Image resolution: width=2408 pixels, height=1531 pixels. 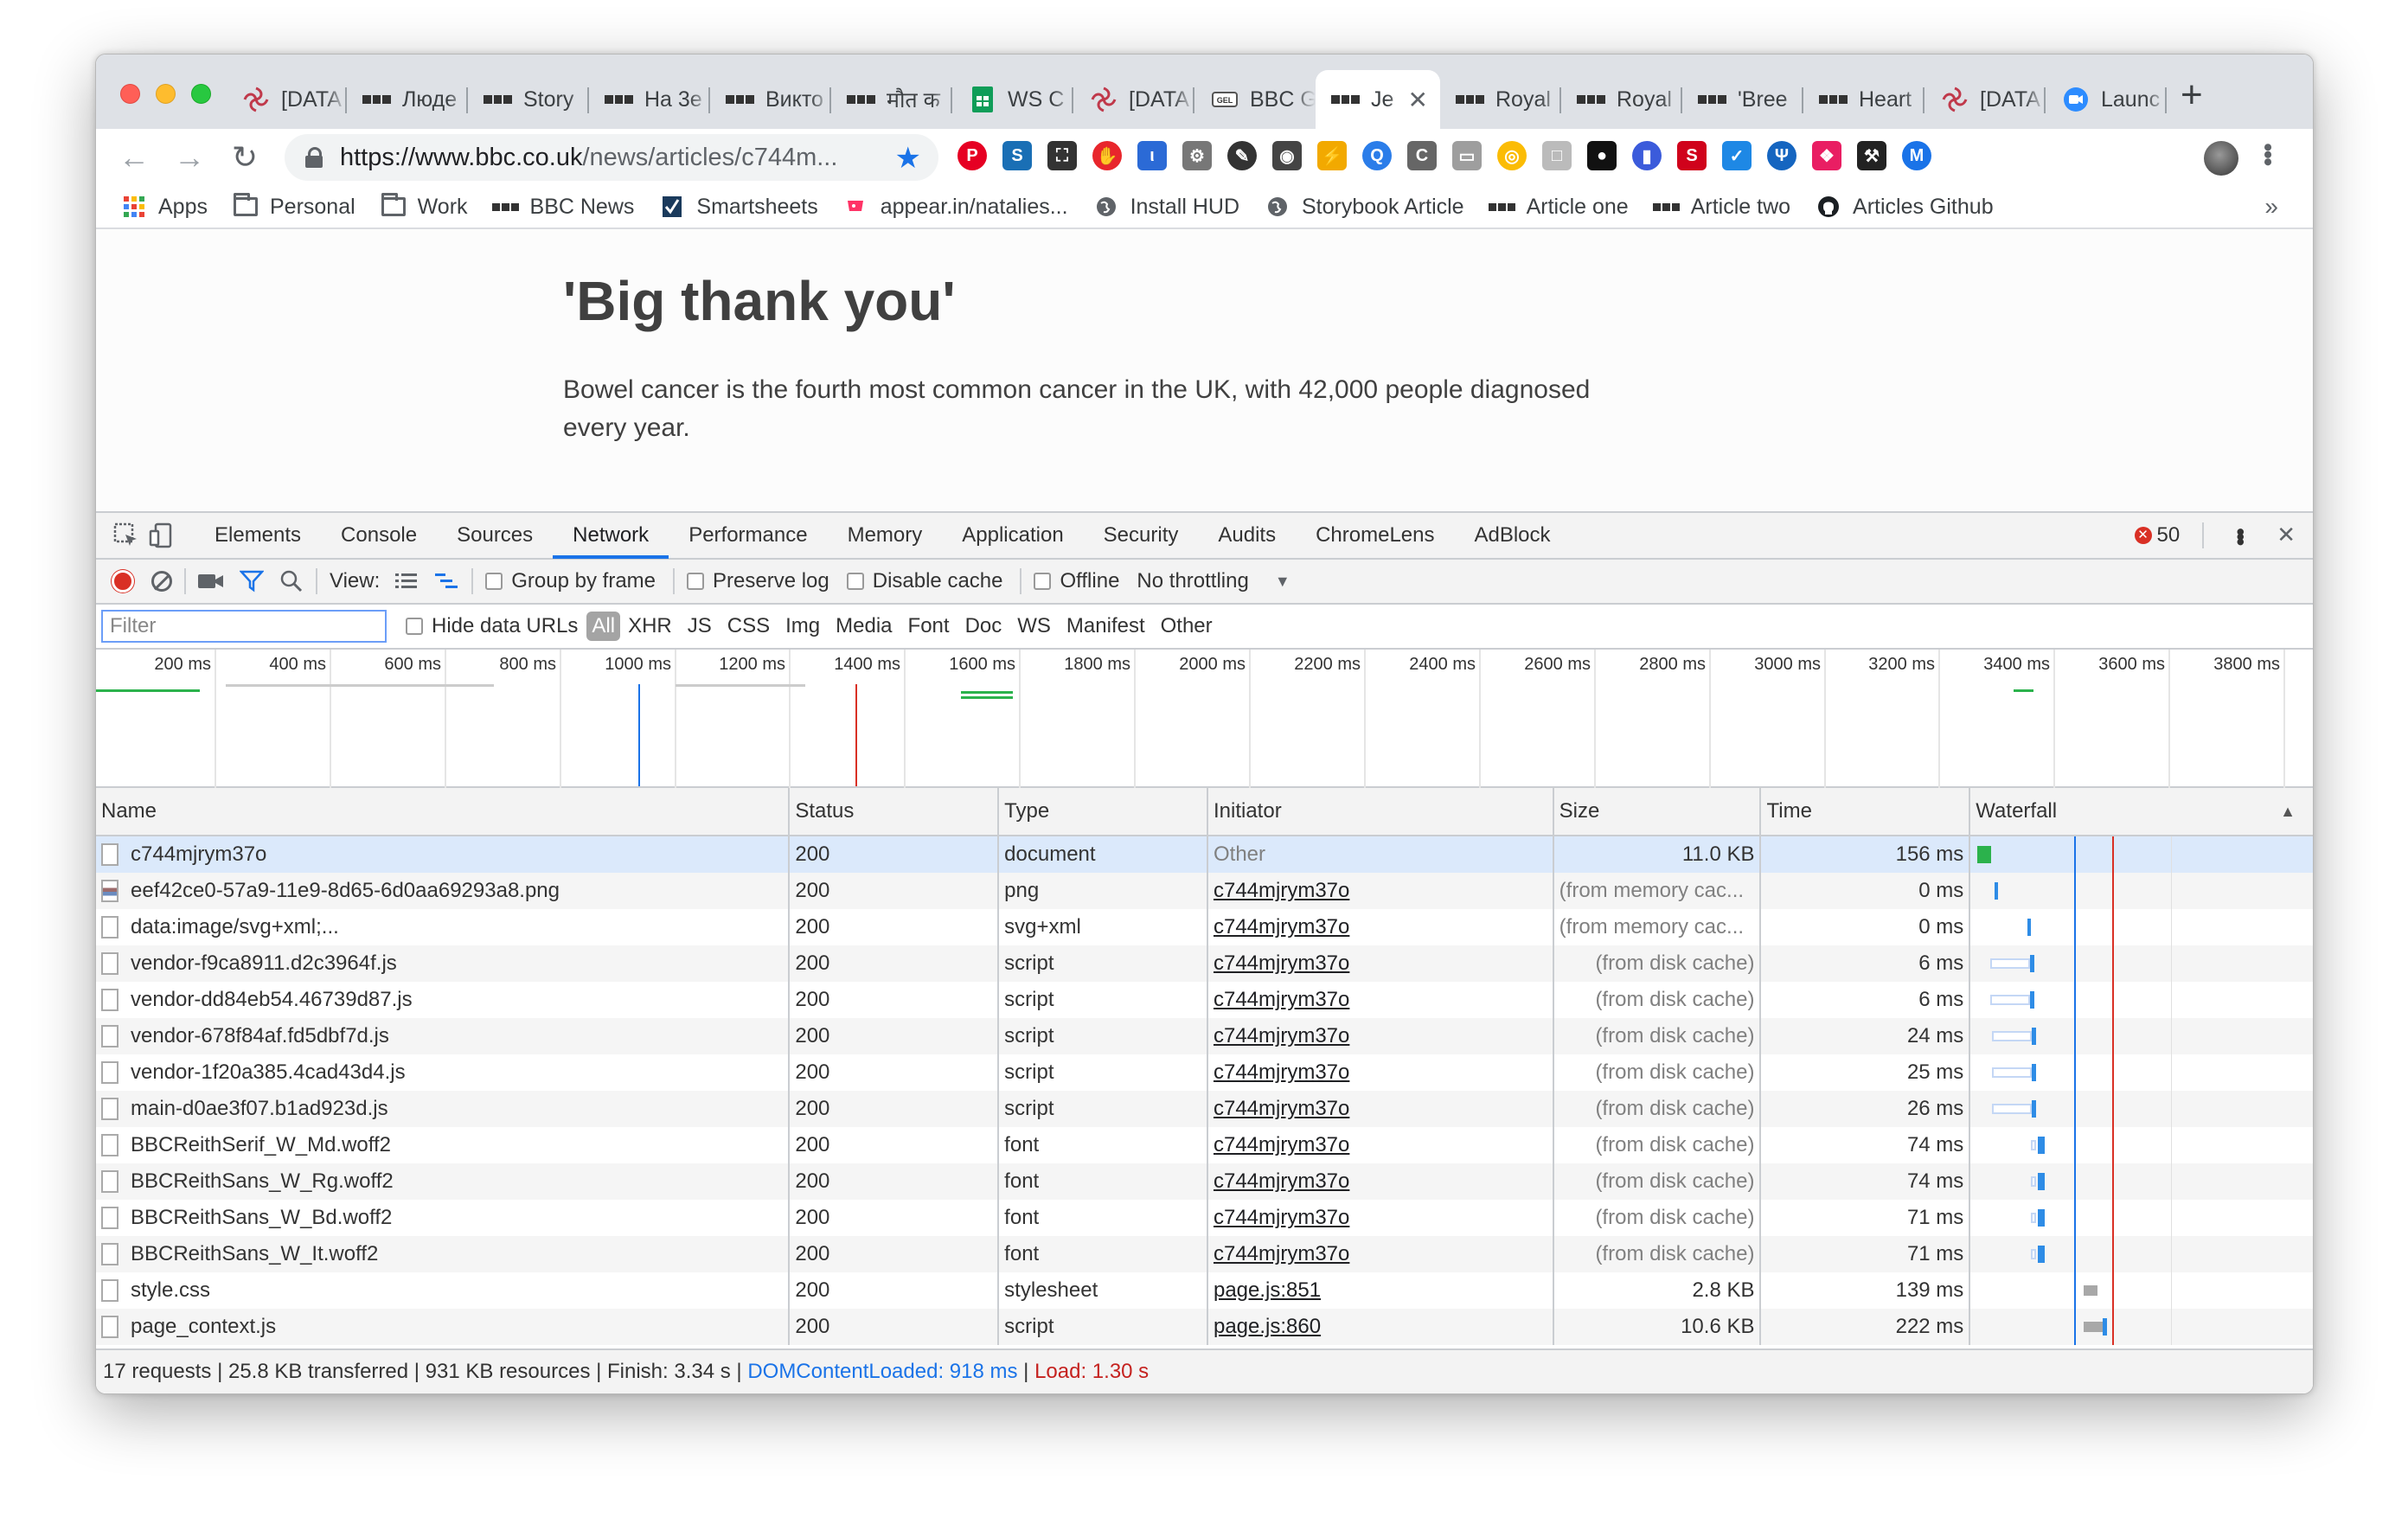 What do you see at coordinates (649, 99) in the screenshot?
I see `tab-4: На 3е` at bounding box center [649, 99].